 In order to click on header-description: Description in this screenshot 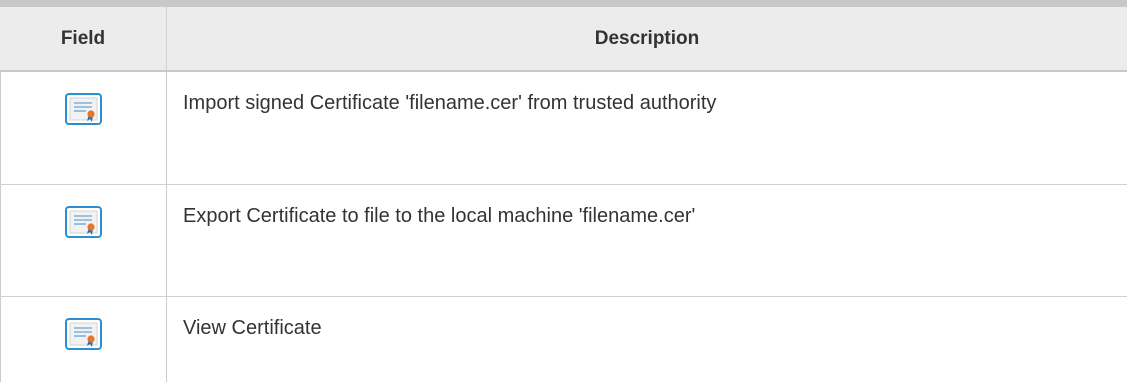, I will do `click(647, 38)`.